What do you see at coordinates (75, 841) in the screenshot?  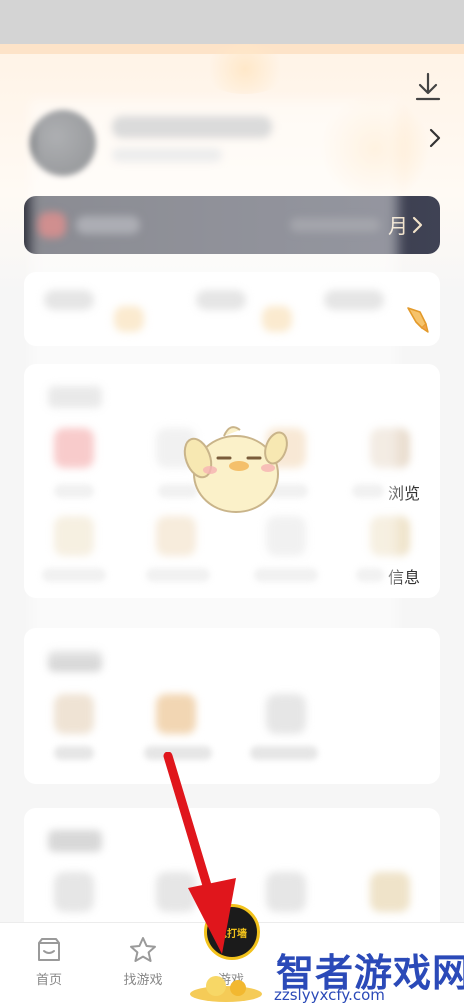 I see `more-title` at bounding box center [75, 841].